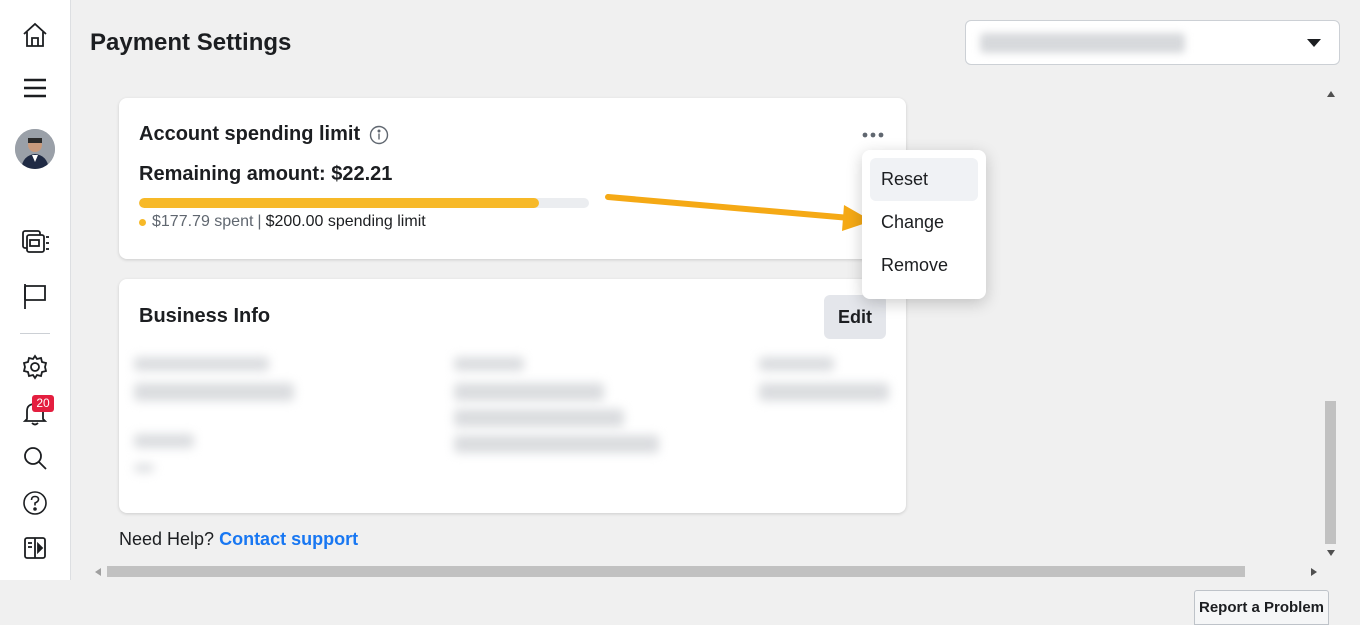 The height and width of the screenshot is (625, 1360). Describe the element at coordinates (266, 174) in the screenshot. I see `remaining-amount: Remaining amount: $22.21` at that location.